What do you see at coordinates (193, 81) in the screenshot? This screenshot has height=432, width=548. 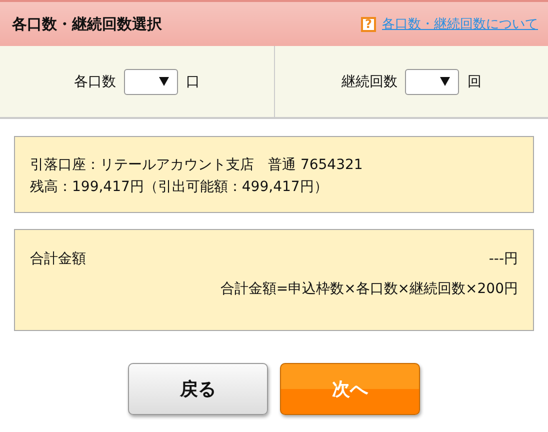 I see `unit-label: 口` at bounding box center [193, 81].